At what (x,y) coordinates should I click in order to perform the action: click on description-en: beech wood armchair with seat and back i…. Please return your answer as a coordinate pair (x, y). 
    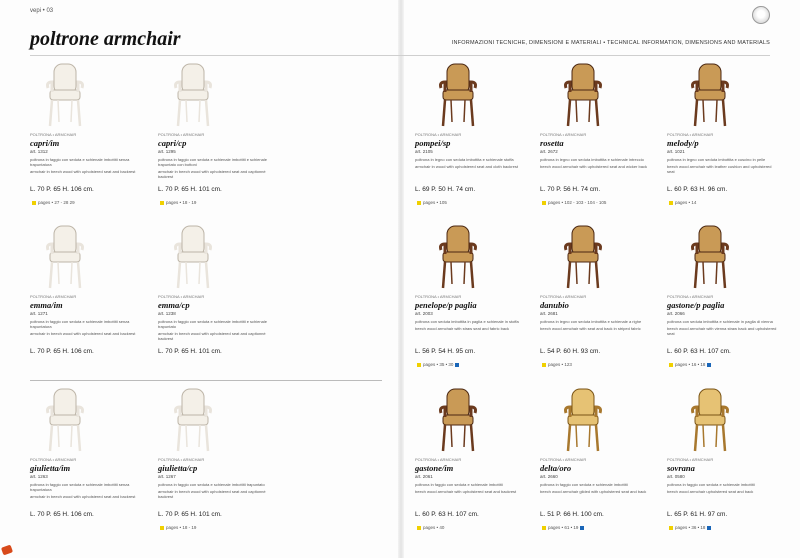
    Looking at the image, I should click on (590, 328).